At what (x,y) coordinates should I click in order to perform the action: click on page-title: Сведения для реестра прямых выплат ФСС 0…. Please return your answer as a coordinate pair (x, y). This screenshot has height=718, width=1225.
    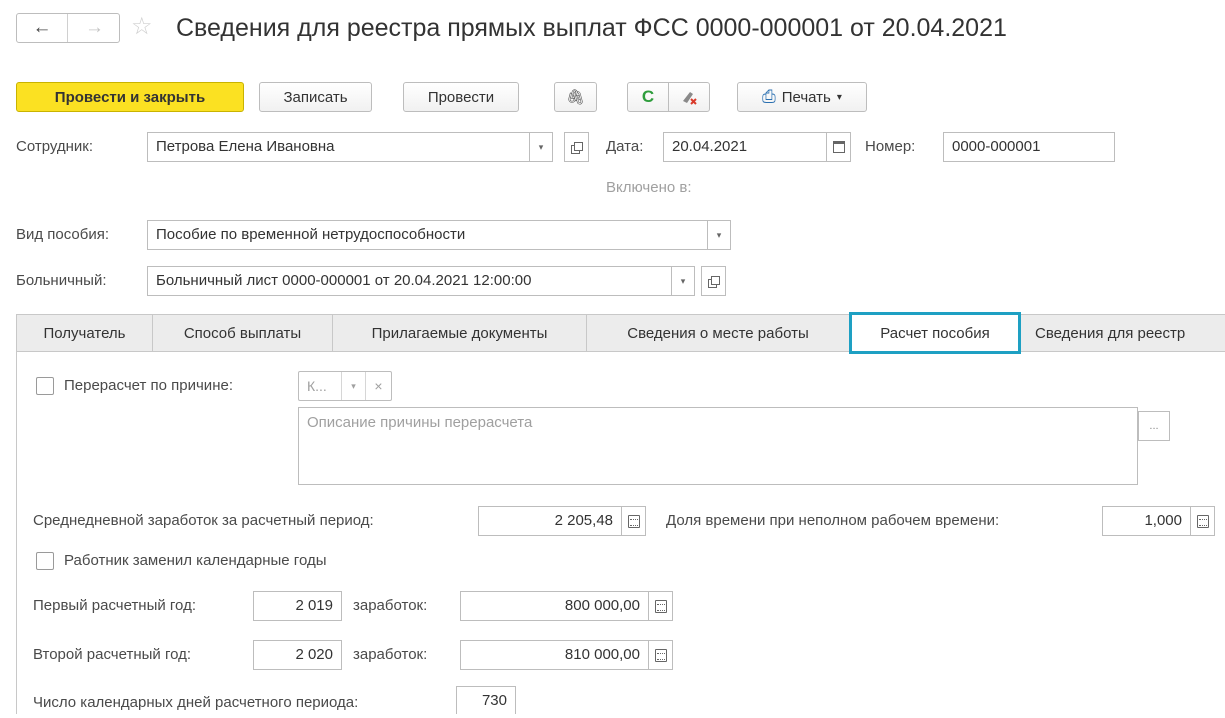
    Looking at the image, I should click on (591, 28).